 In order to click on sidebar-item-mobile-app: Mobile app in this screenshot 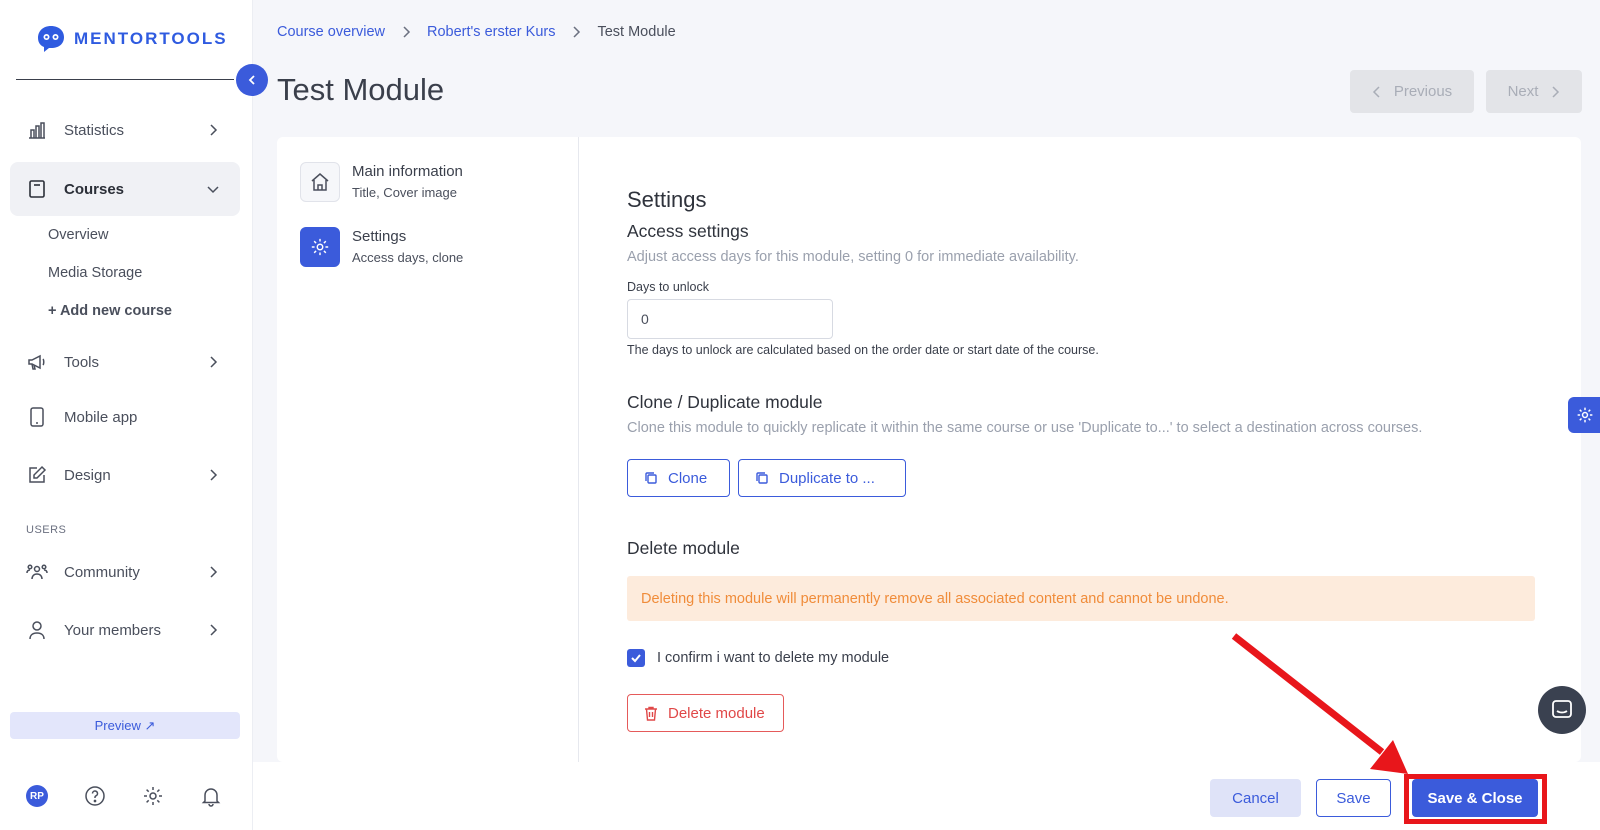, I will do `click(125, 417)`.